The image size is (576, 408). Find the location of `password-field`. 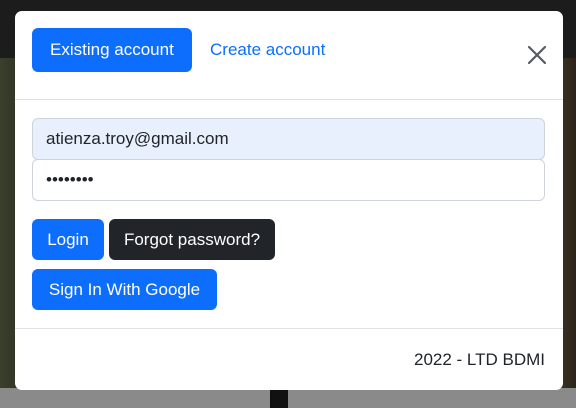

password-field is located at coordinates (288, 180).